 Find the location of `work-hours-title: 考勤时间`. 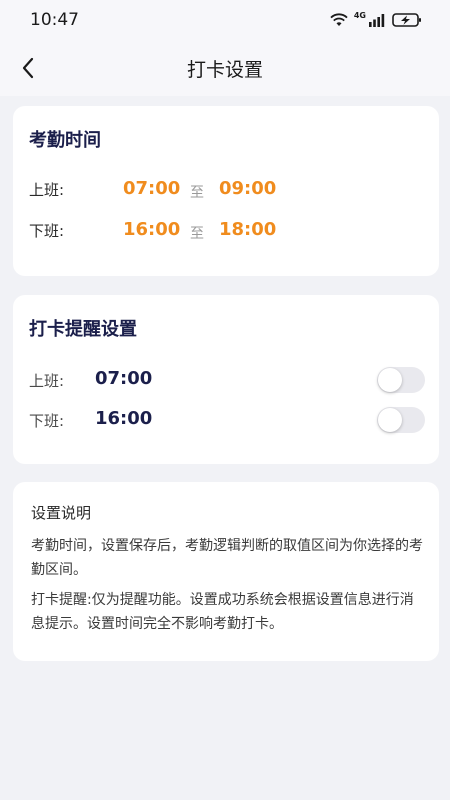

work-hours-title: 考勤时间 is located at coordinates (65, 140).